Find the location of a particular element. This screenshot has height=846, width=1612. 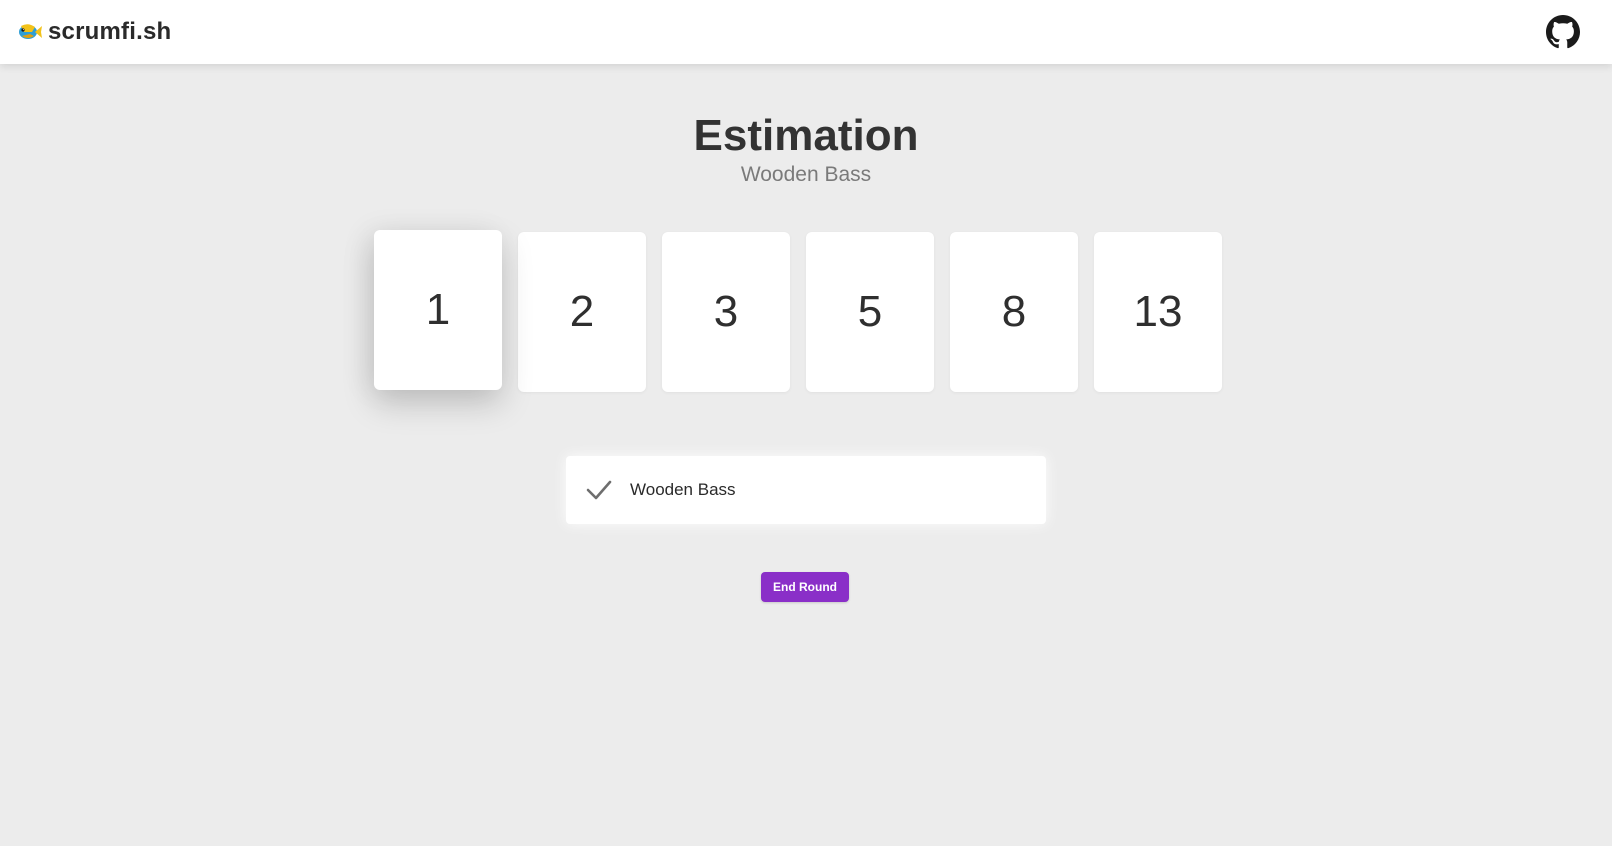

top-navbar: scrumfi.sh is located at coordinates (806, 32).